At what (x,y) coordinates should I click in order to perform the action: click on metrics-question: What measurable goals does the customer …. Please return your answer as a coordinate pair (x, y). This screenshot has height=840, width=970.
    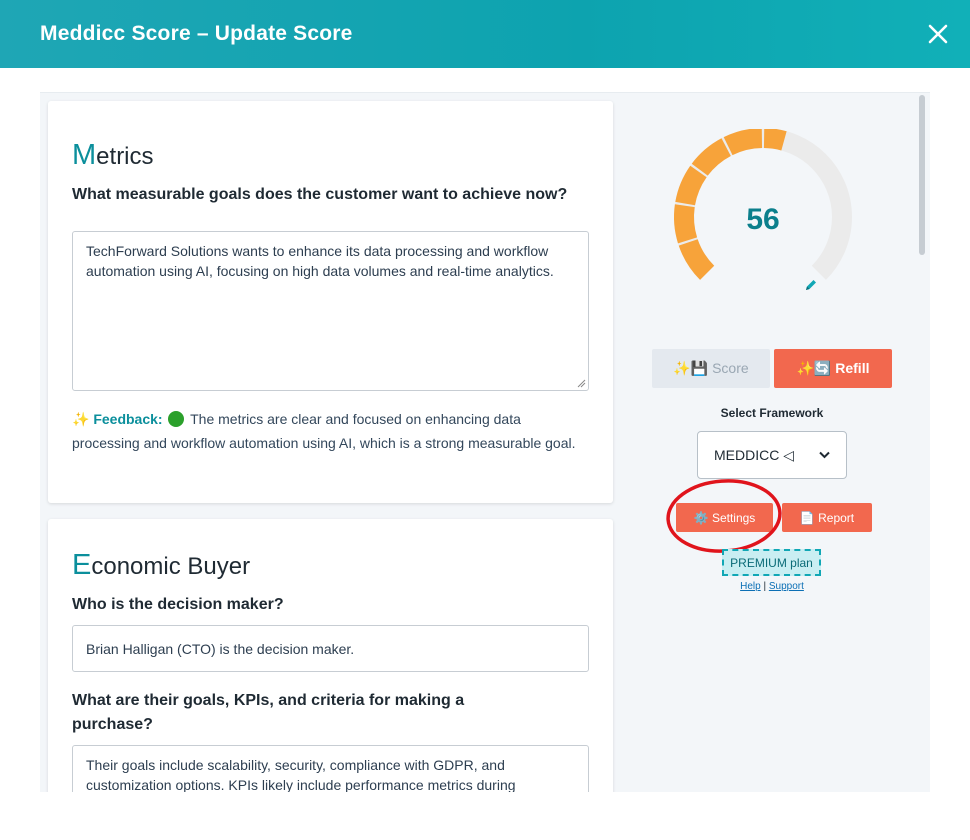
    Looking at the image, I should click on (320, 194).